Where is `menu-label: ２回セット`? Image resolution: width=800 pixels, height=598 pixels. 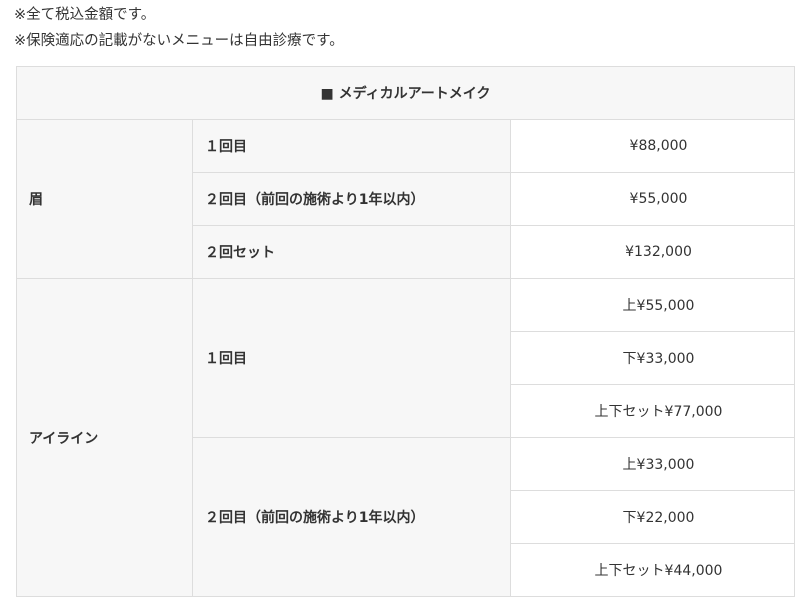 menu-label: ２回セット is located at coordinates (351, 252).